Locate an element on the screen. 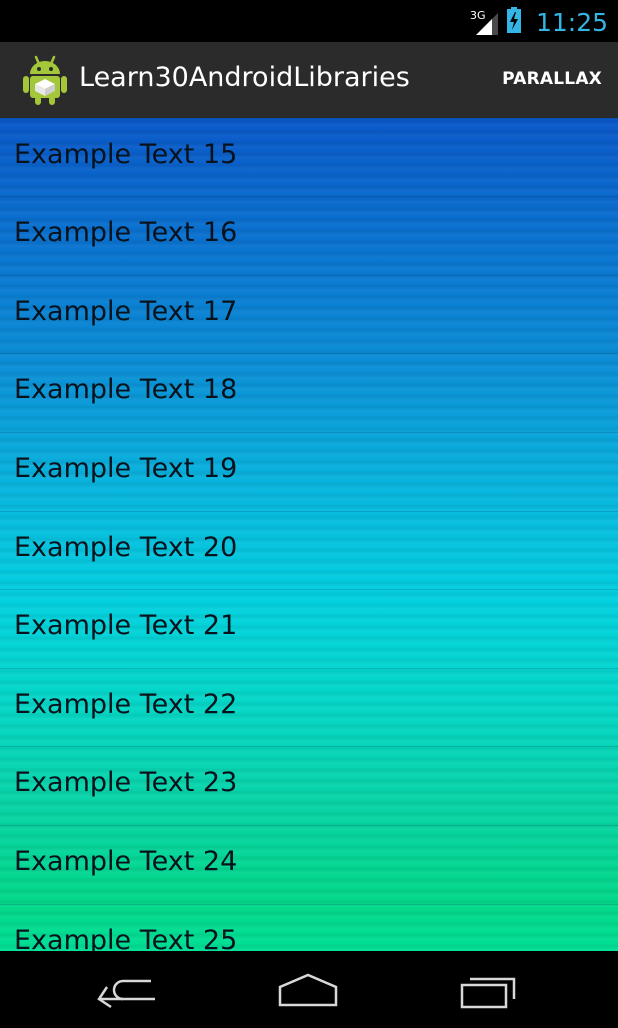  list-item-label: Example Text 15 is located at coordinates (126, 154).